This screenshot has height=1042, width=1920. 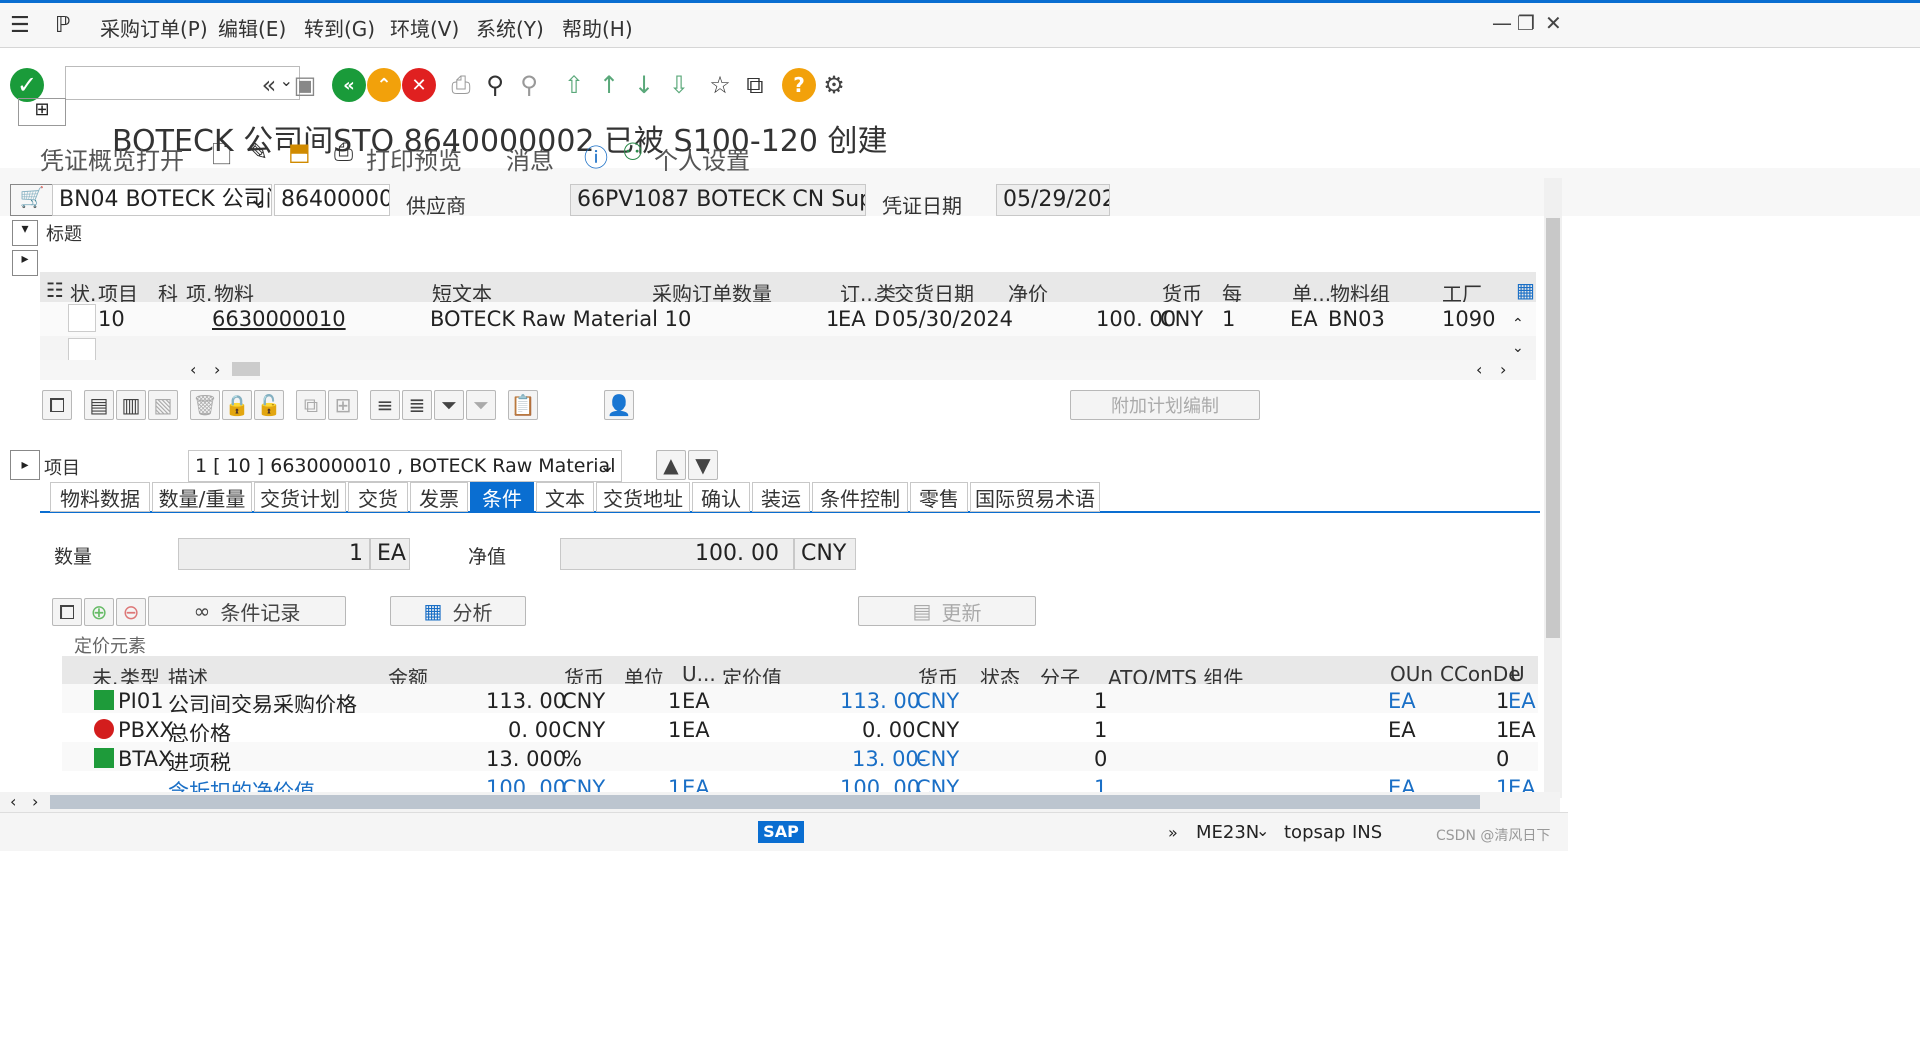 What do you see at coordinates (99, 405) in the screenshot?
I see `select-all-icon: ▤` at bounding box center [99, 405].